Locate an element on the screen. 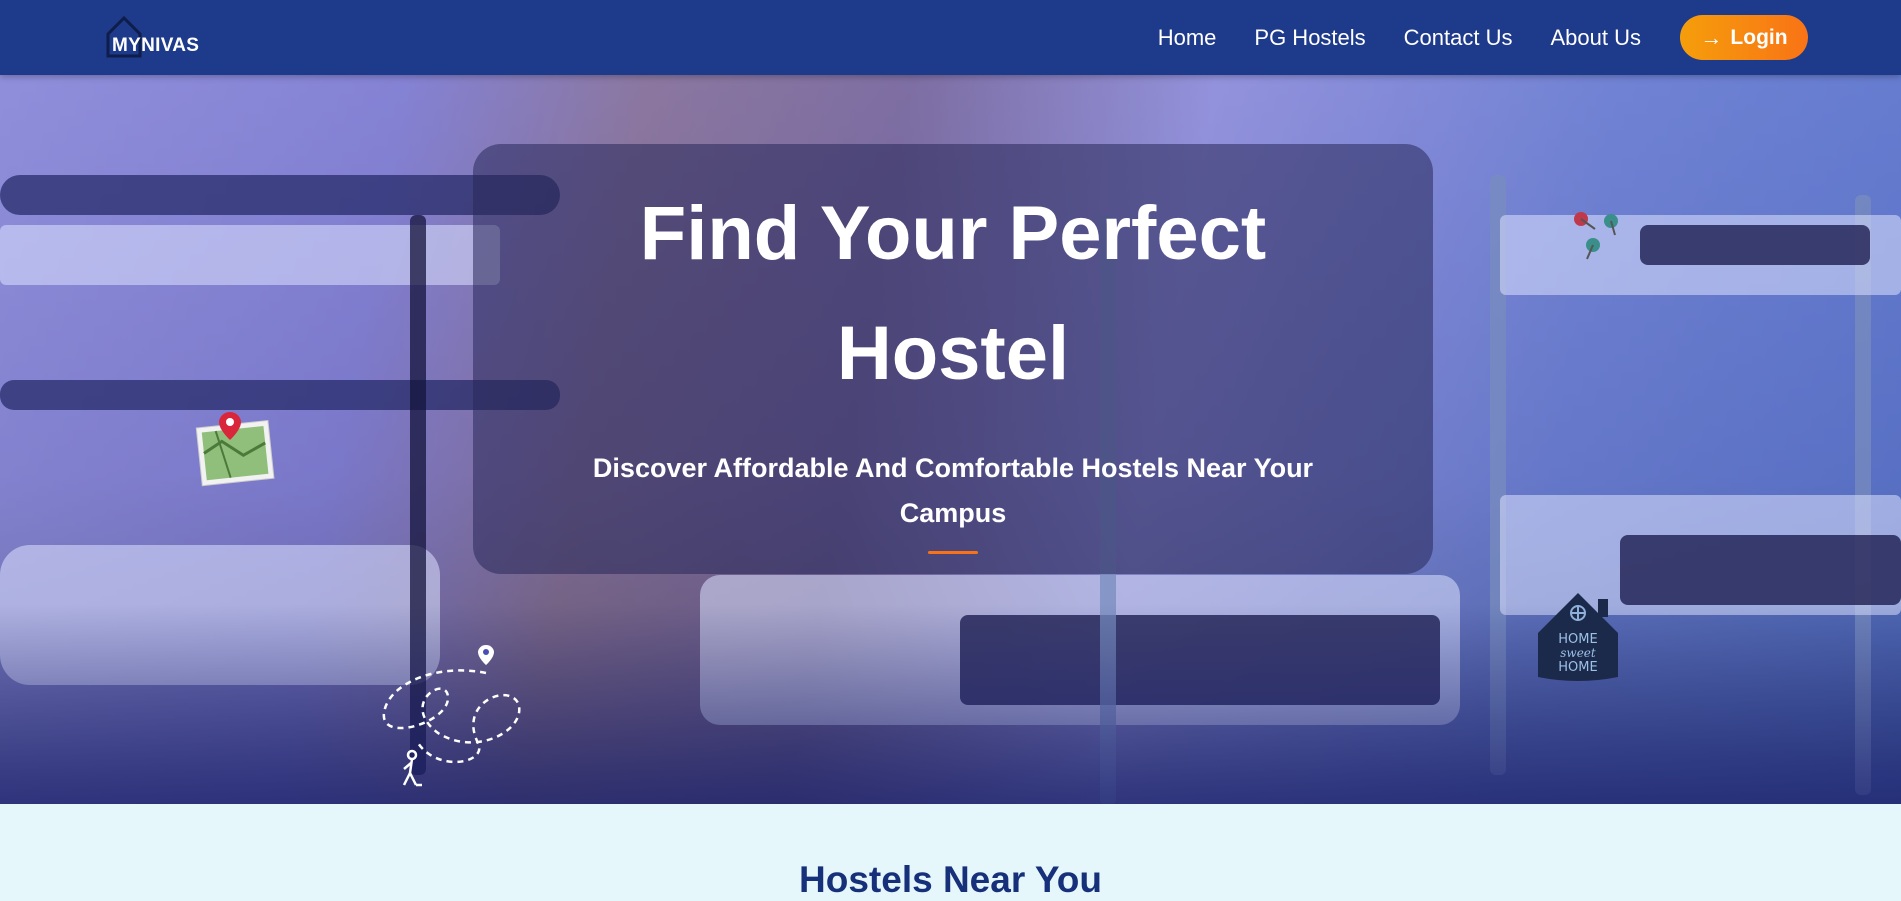  push-pins-icon is located at coordinates (1596, 236).